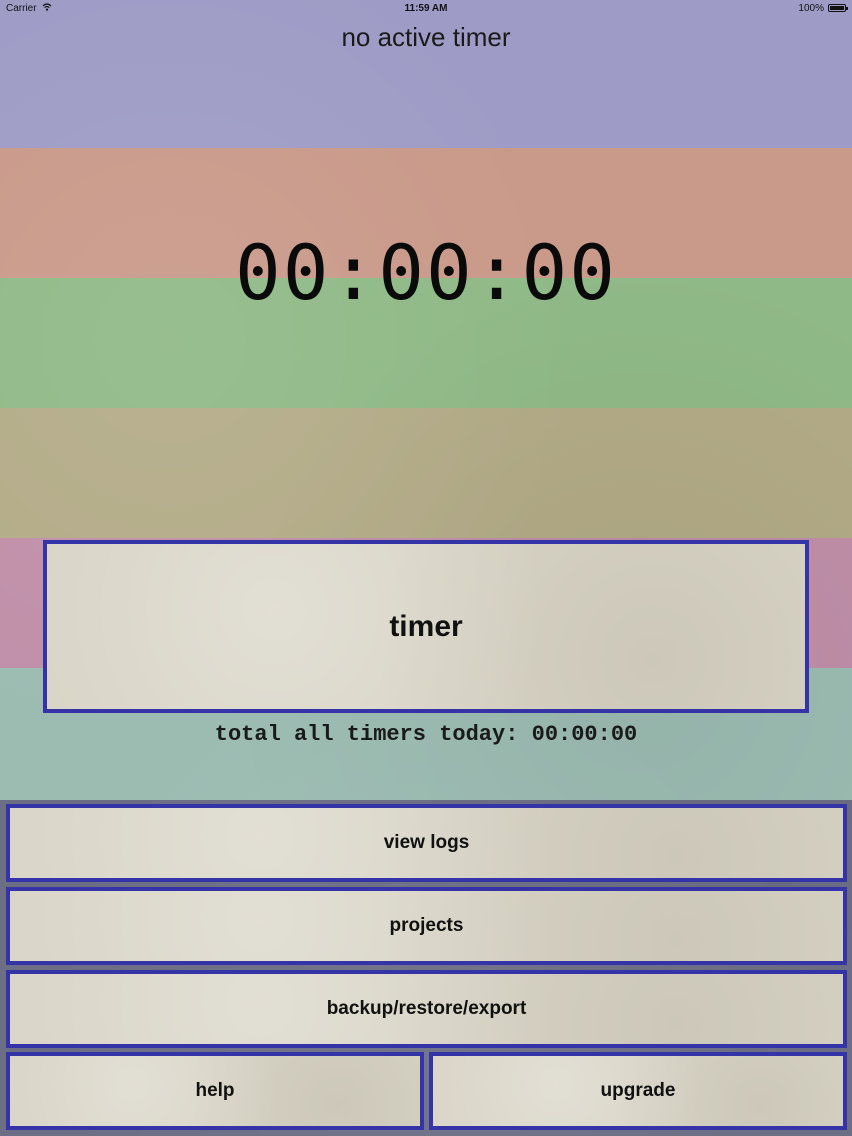 This screenshot has height=1136, width=852. I want to click on timer-button-label: timer, so click(426, 626).